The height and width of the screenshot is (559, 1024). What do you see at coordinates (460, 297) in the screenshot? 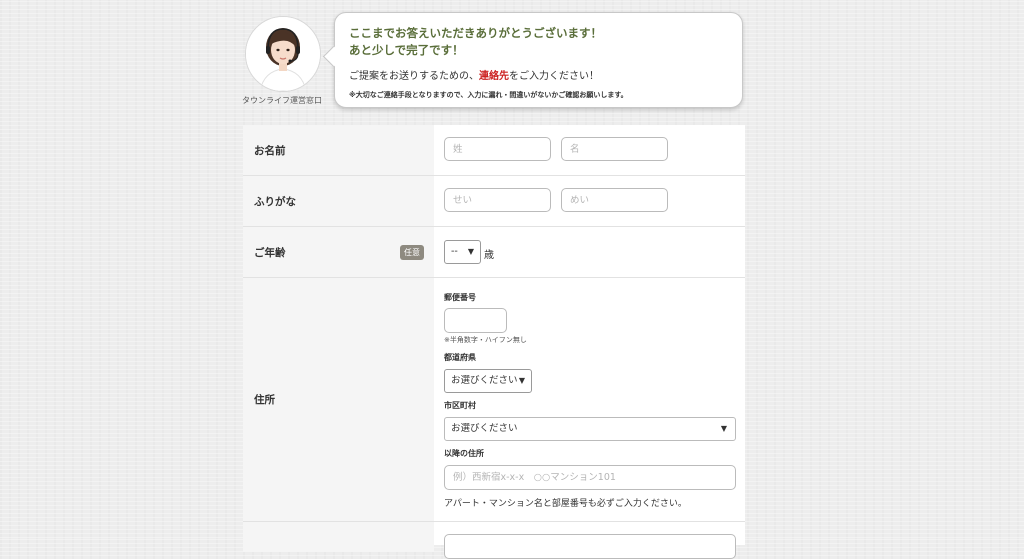
I see `postal-code-label: 郵便番号` at bounding box center [460, 297].